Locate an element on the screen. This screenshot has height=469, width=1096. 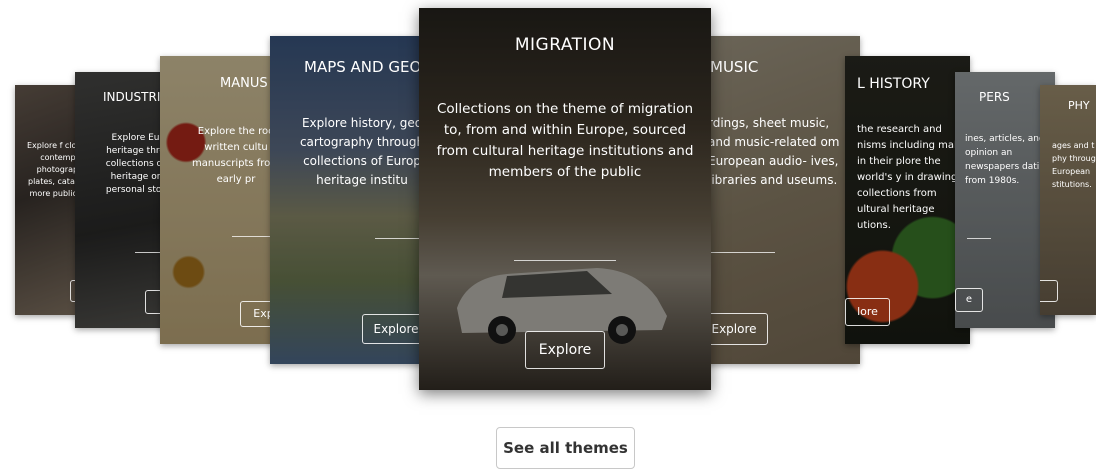
see-all-themes-button: See all themes is located at coordinates (565, 448).